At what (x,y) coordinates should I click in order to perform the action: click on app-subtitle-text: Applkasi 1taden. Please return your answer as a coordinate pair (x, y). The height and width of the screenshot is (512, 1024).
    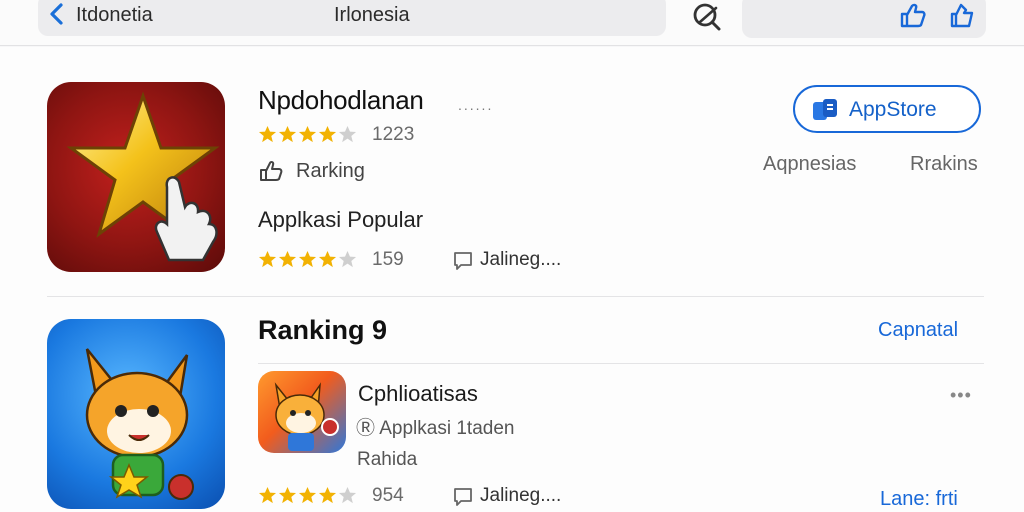
    Looking at the image, I should click on (447, 428).